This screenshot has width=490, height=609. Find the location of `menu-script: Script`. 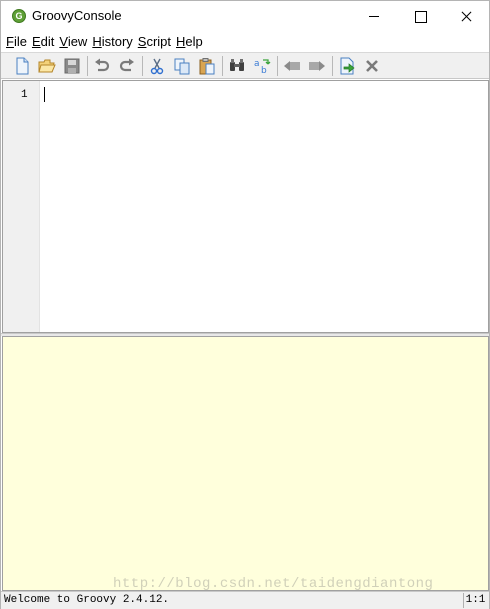

menu-script: Script is located at coordinates (155, 41).